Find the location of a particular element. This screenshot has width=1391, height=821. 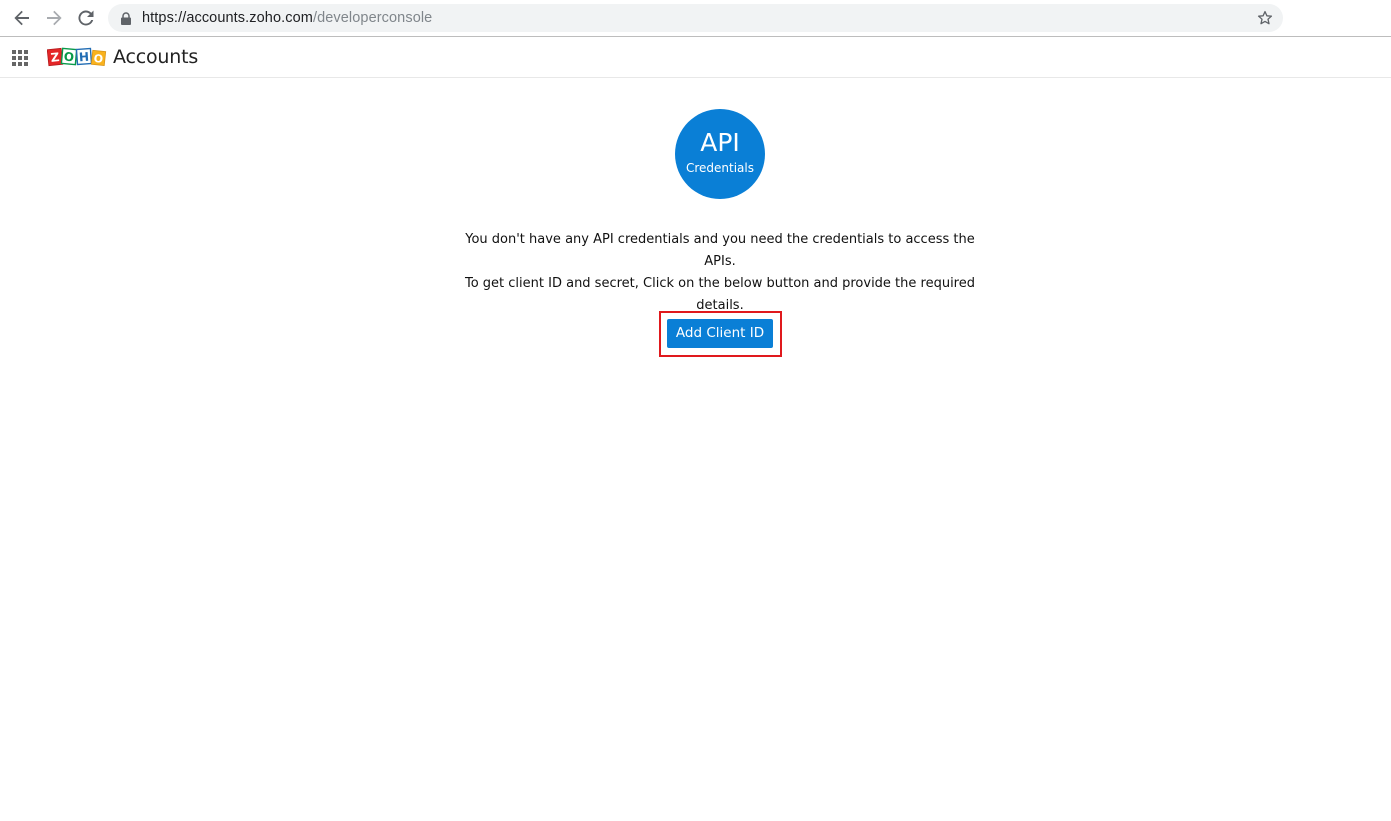

badge-subtitle: Credentials is located at coordinates (719, 168).